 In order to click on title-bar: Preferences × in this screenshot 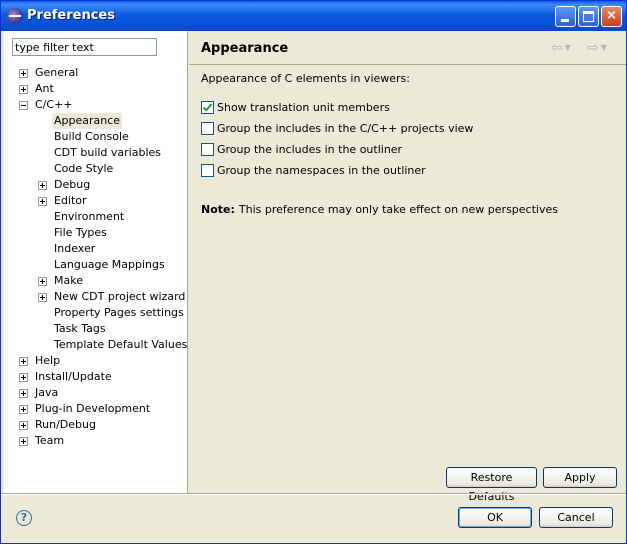, I will do `click(313, 16)`.